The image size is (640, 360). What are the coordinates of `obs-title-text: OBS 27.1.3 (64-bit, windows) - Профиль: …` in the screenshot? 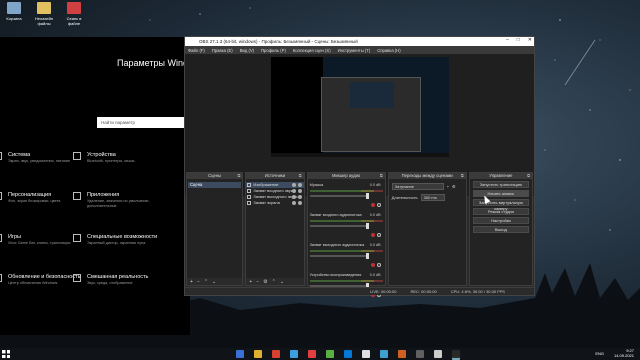 It's located at (278, 41).